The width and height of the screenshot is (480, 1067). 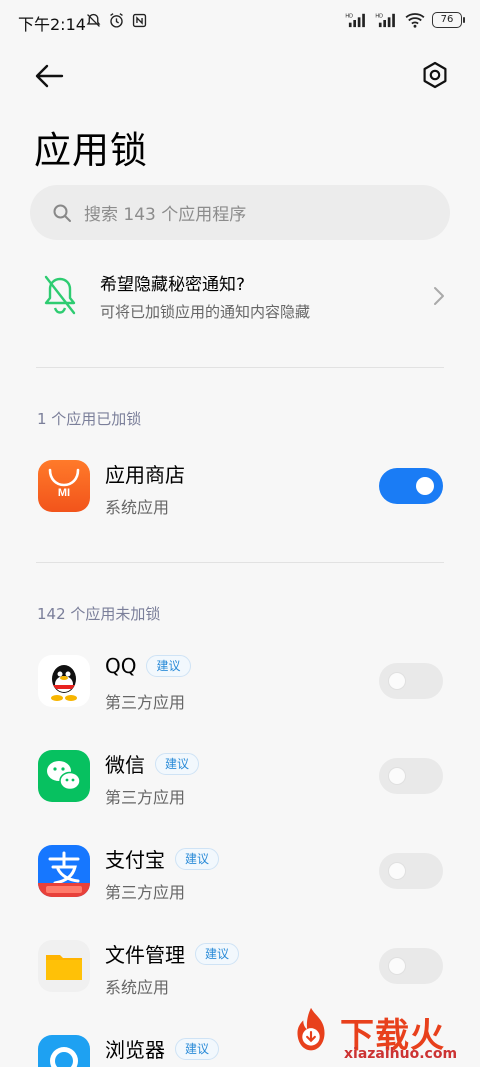 What do you see at coordinates (62, 213) in the screenshot?
I see `search-icon` at bounding box center [62, 213].